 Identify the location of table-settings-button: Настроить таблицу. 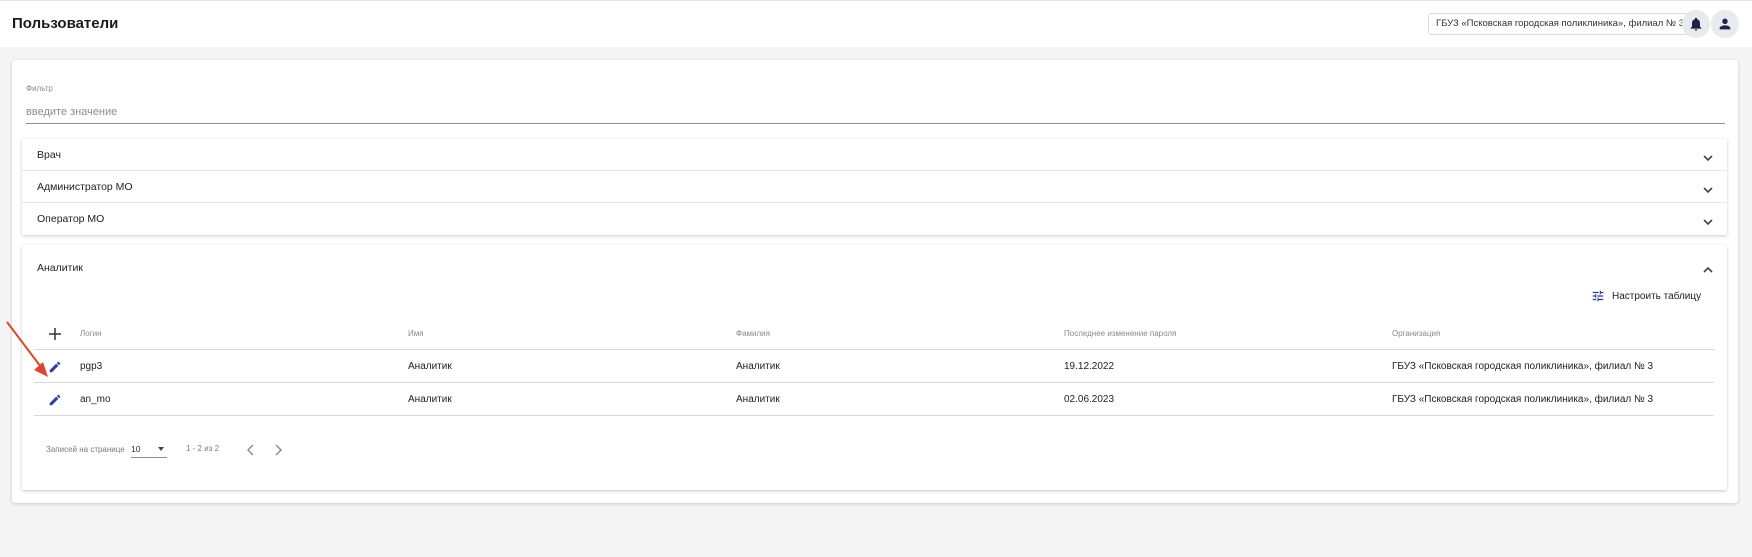
(1646, 296).